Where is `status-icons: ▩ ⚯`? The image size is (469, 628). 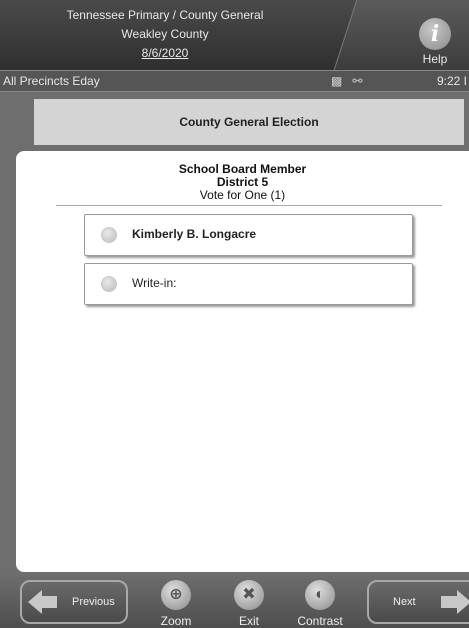 status-icons: ▩ ⚯ is located at coordinates (346, 81).